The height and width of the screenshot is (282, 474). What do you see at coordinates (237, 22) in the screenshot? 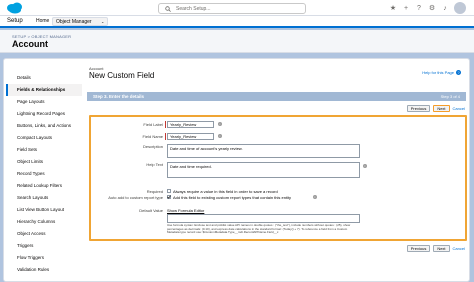
I see `app-navigation: Setup Home Object Manager ⌄` at bounding box center [237, 22].